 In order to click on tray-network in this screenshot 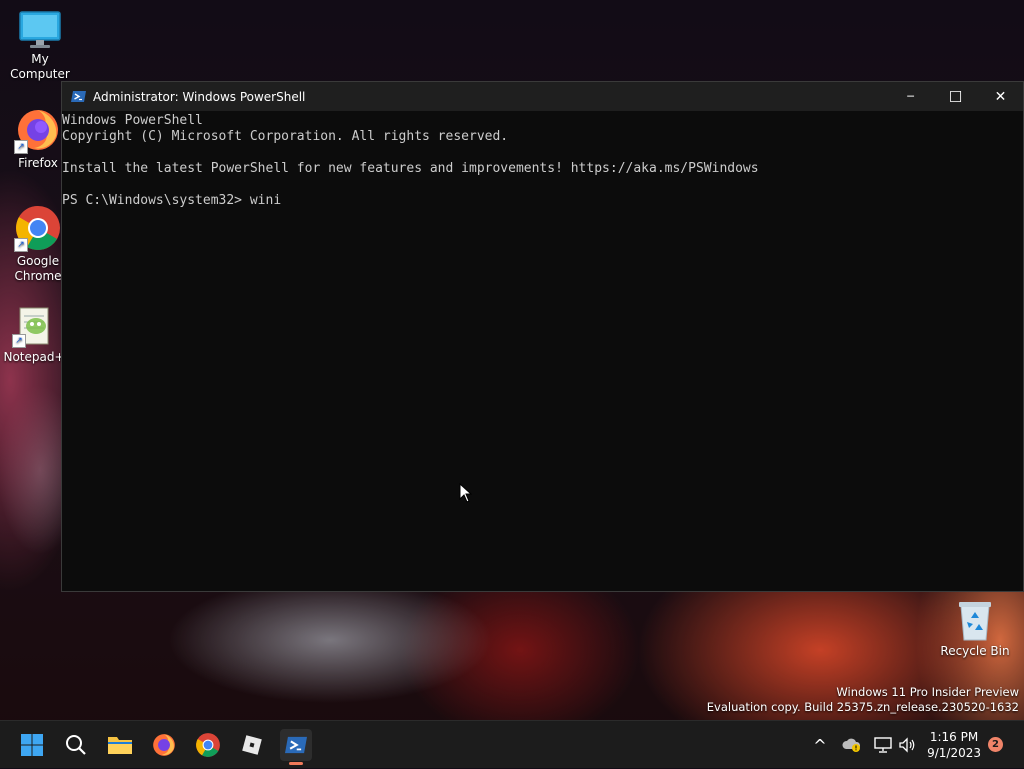, I will do `click(883, 745)`.